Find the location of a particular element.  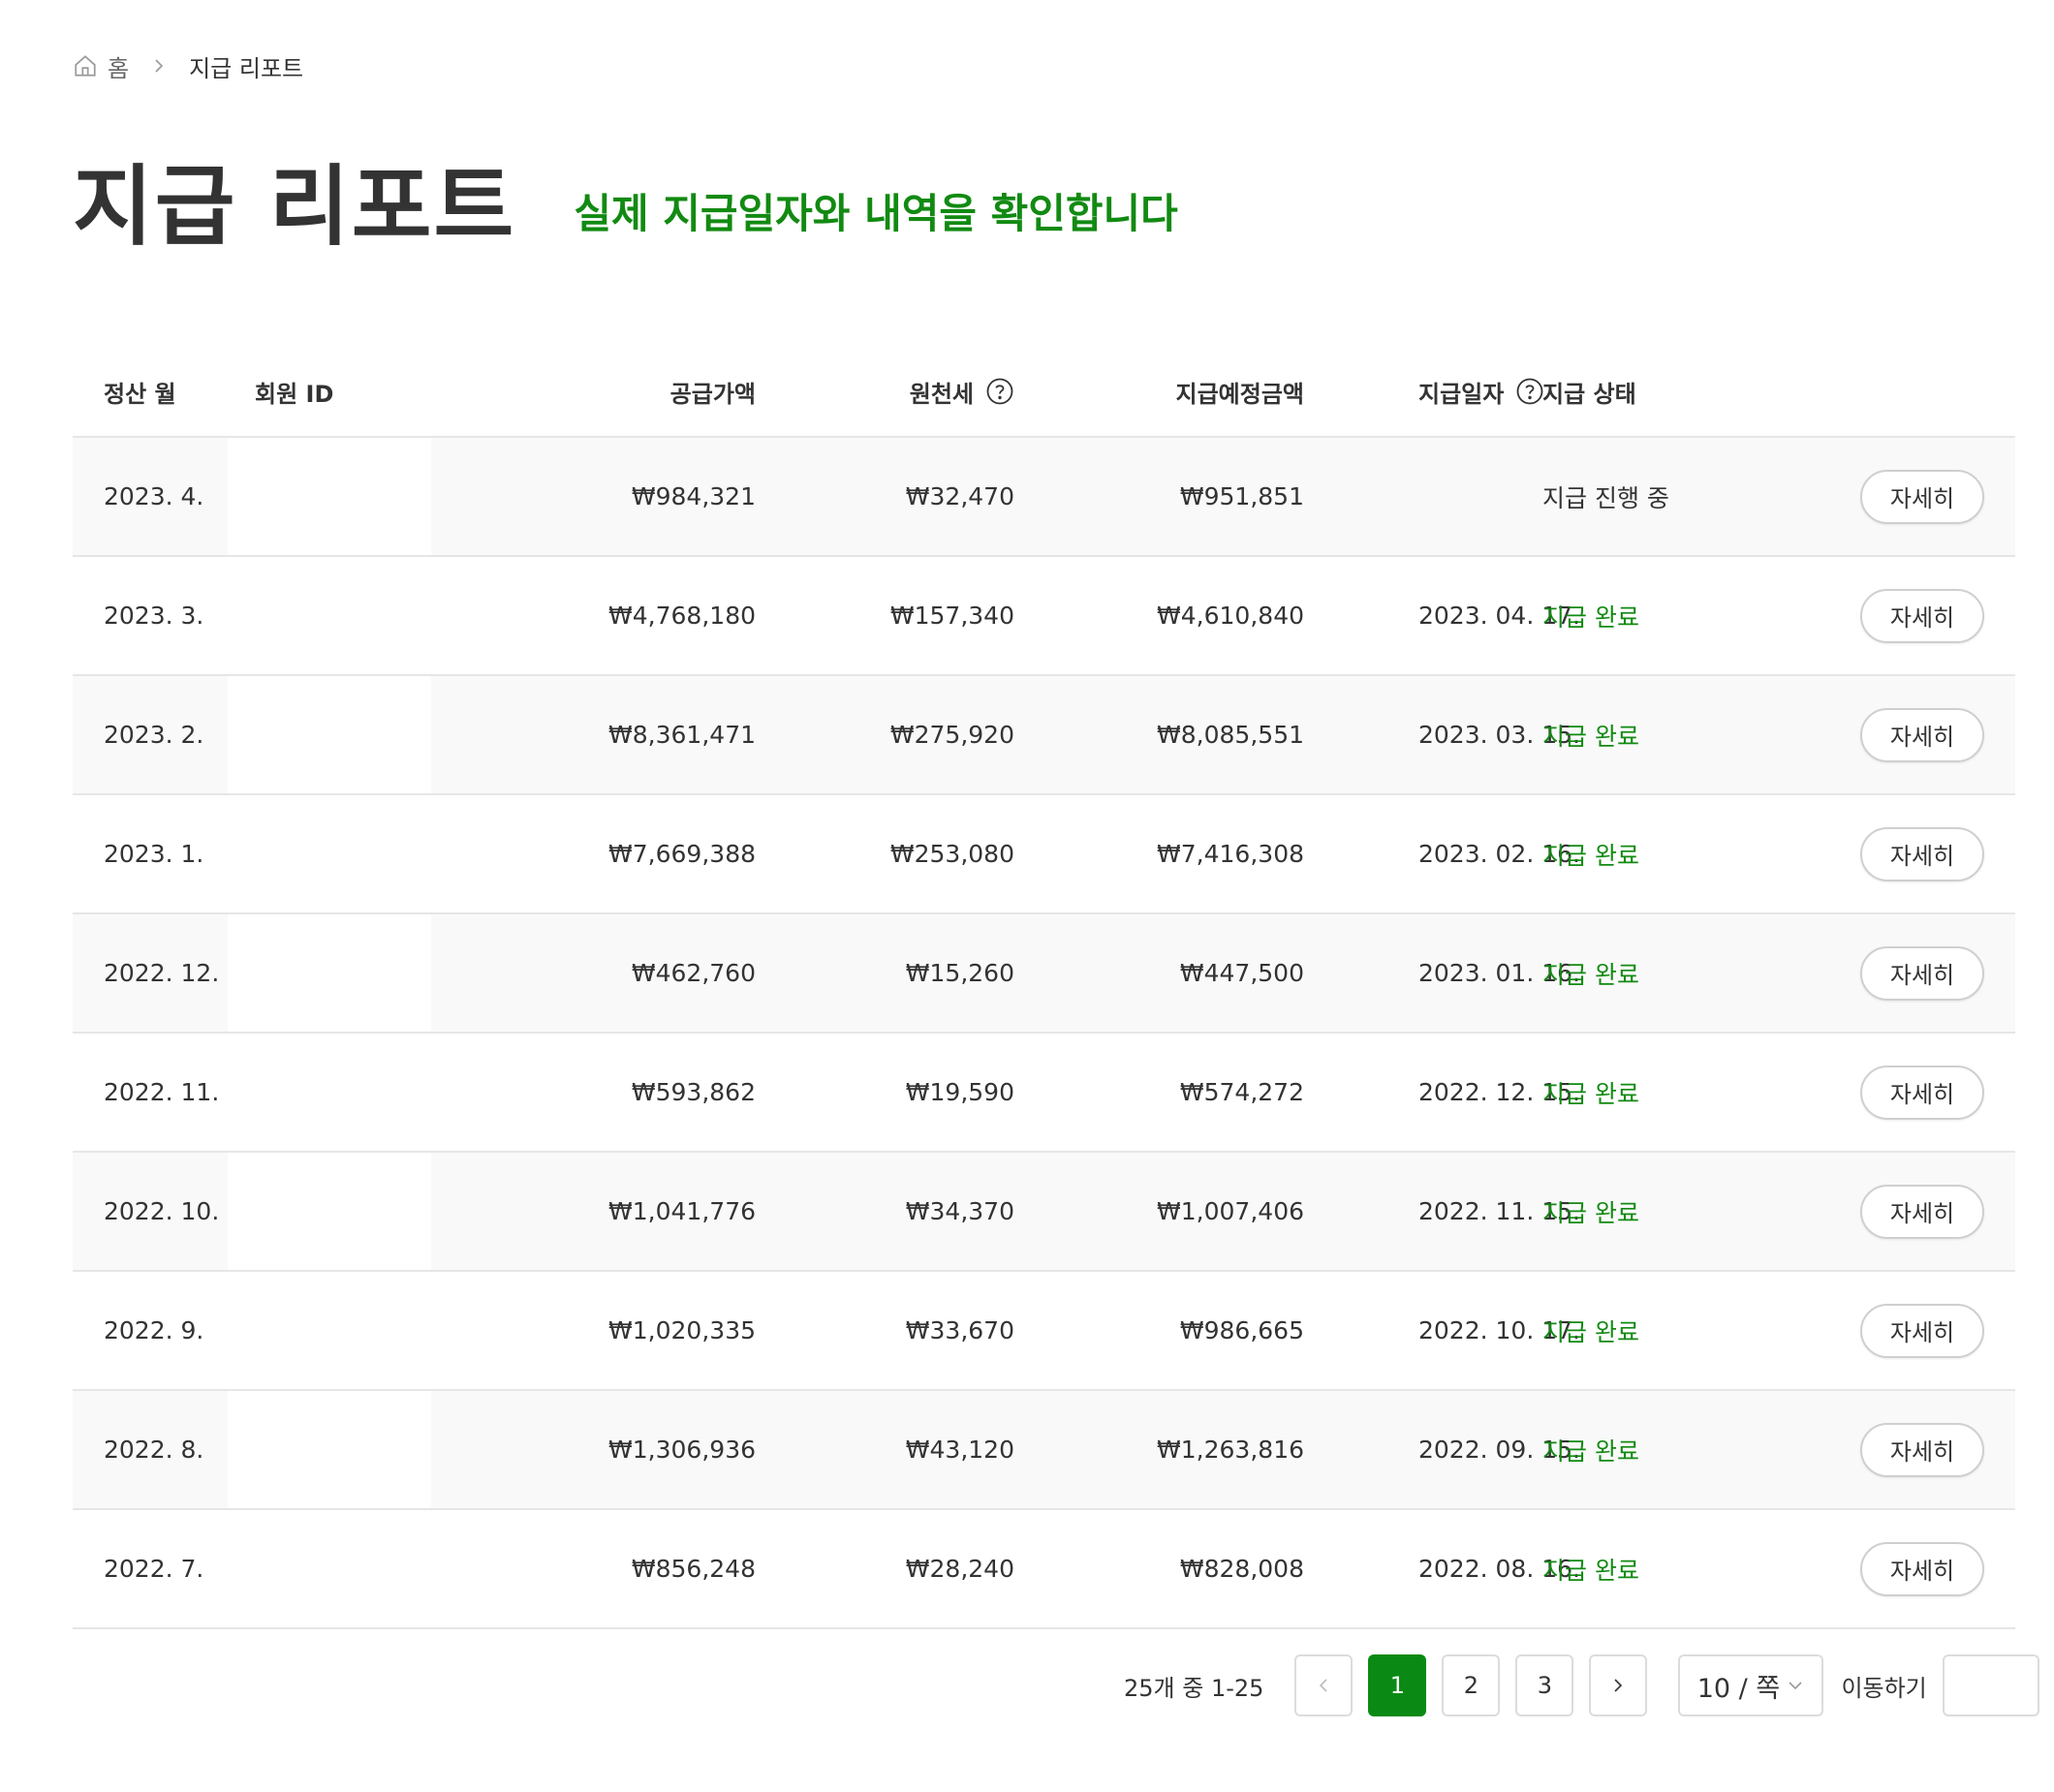

chevron-right-icon is located at coordinates (1618, 1685).